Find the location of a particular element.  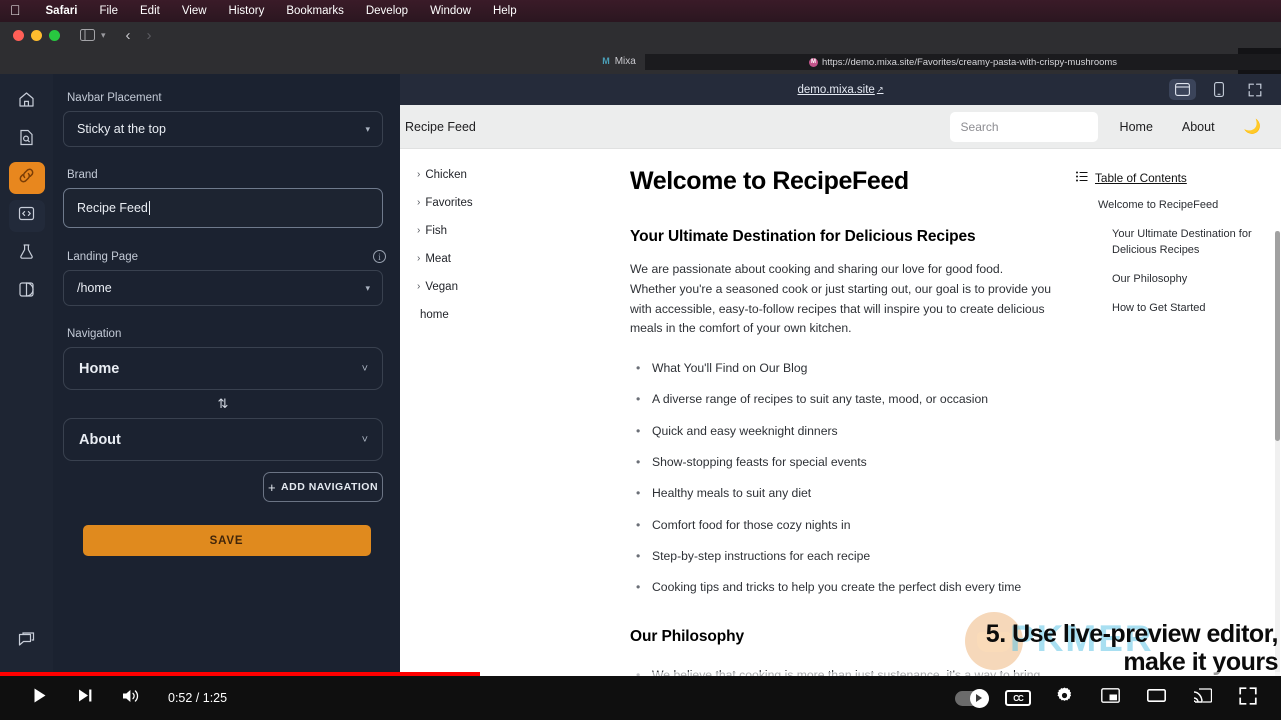

menu-item-view: View is located at coordinates (194, 11).